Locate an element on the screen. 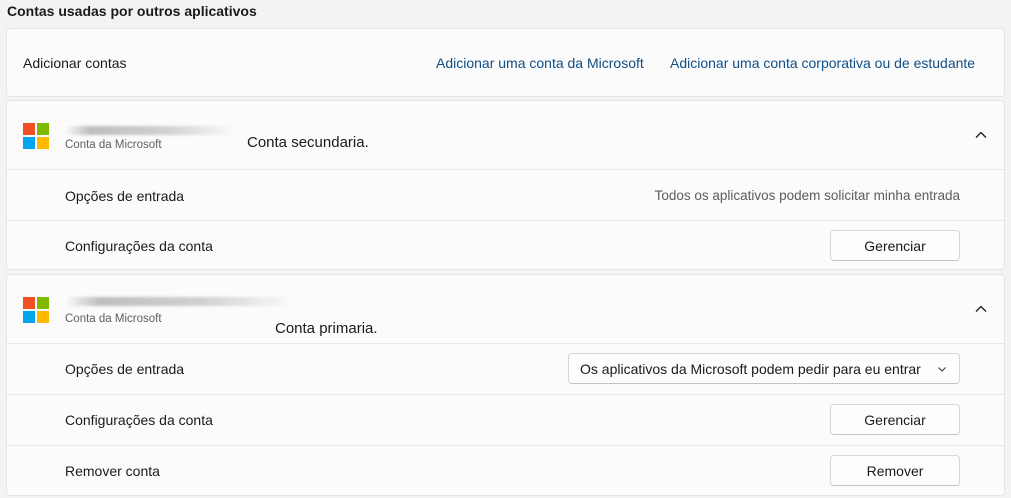 The image size is (1011, 498). account-note: Conta secundaria. is located at coordinates (308, 142).